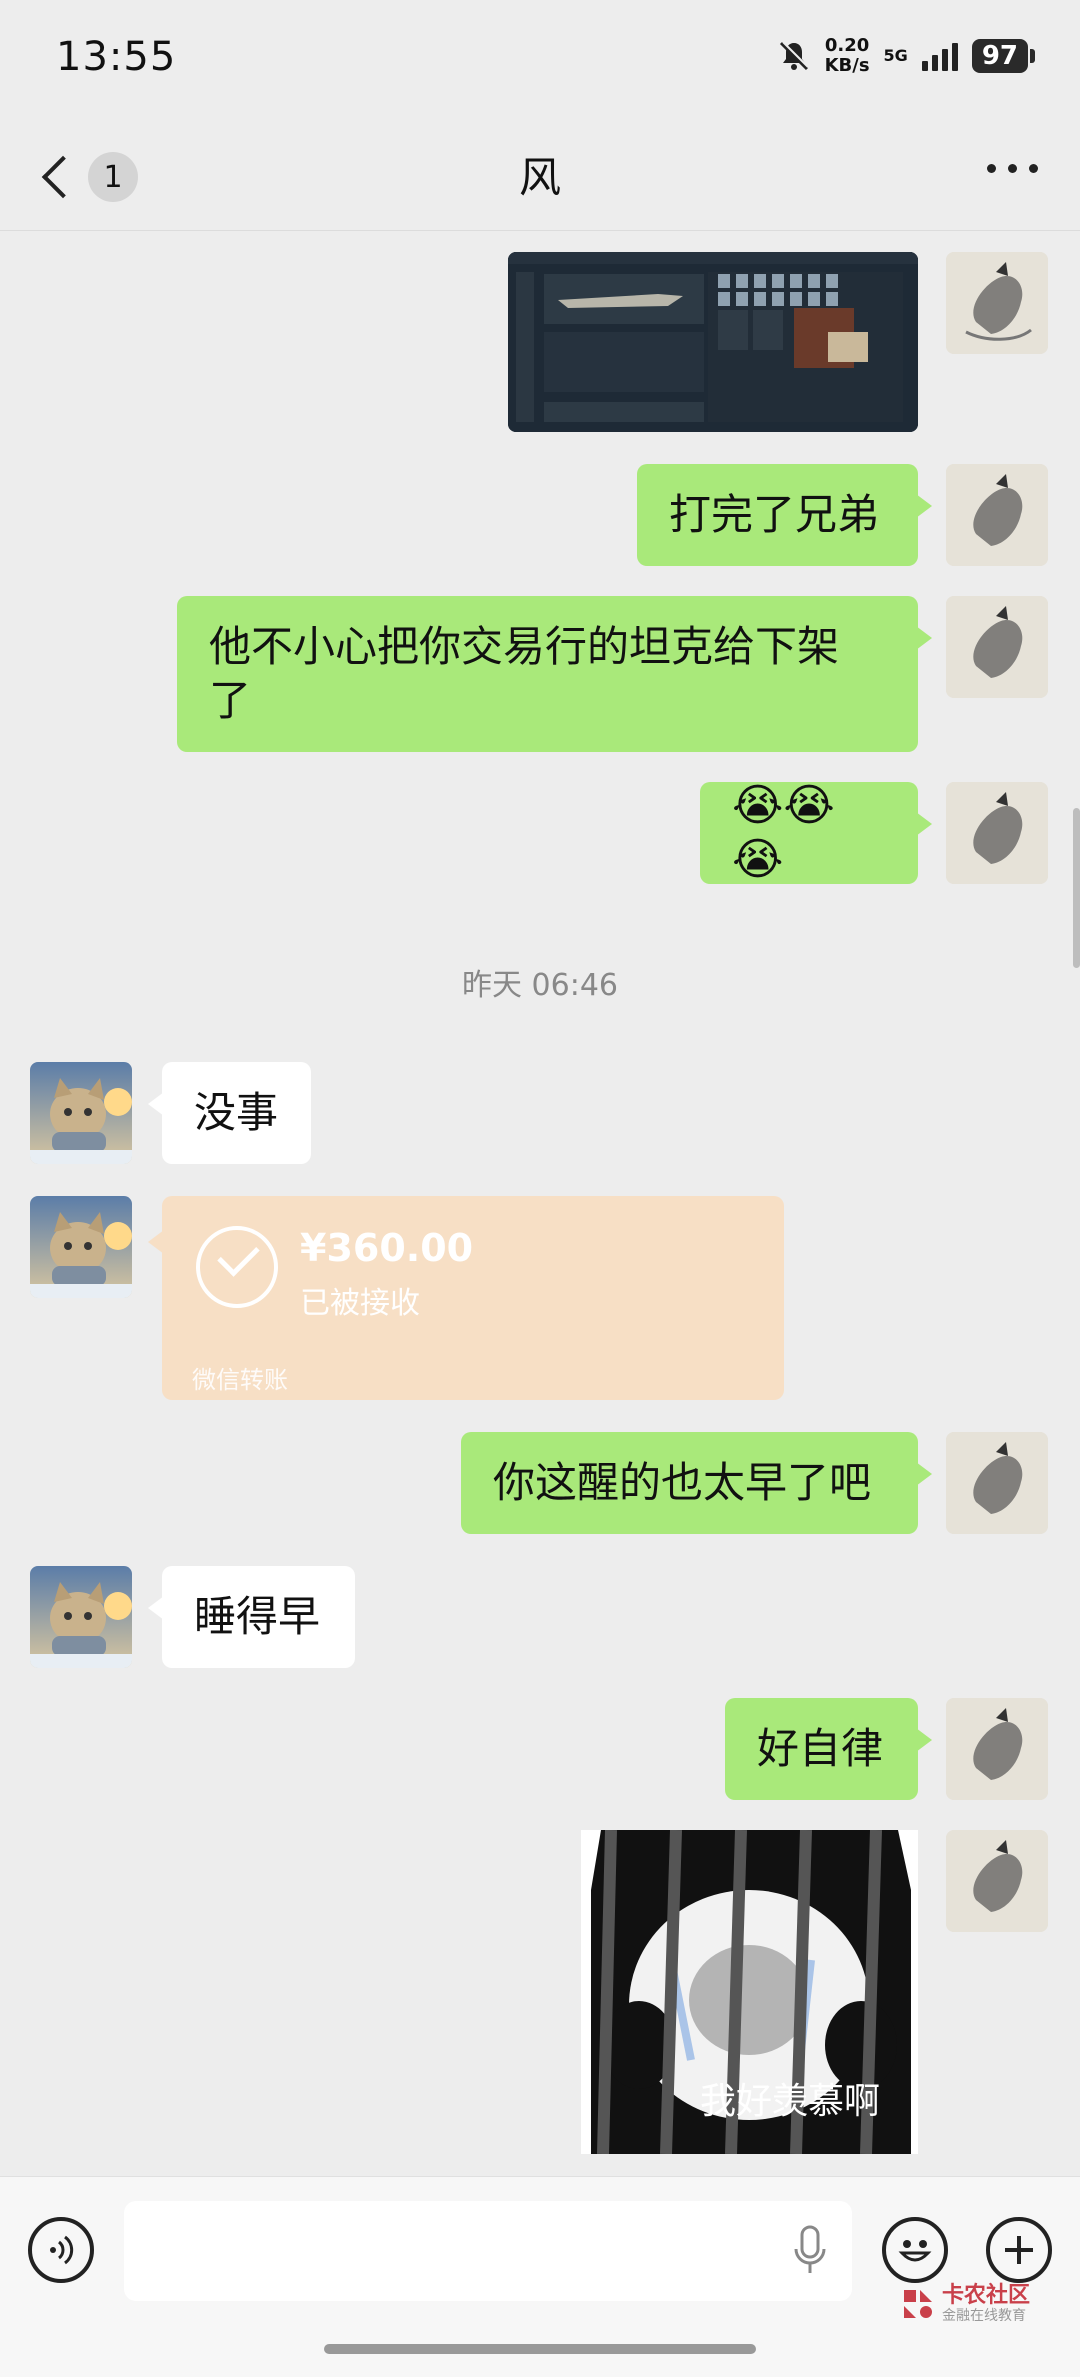 The height and width of the screenshot is (2377, 1080). I want to click on mute-bell-icon, so click(794, 56).